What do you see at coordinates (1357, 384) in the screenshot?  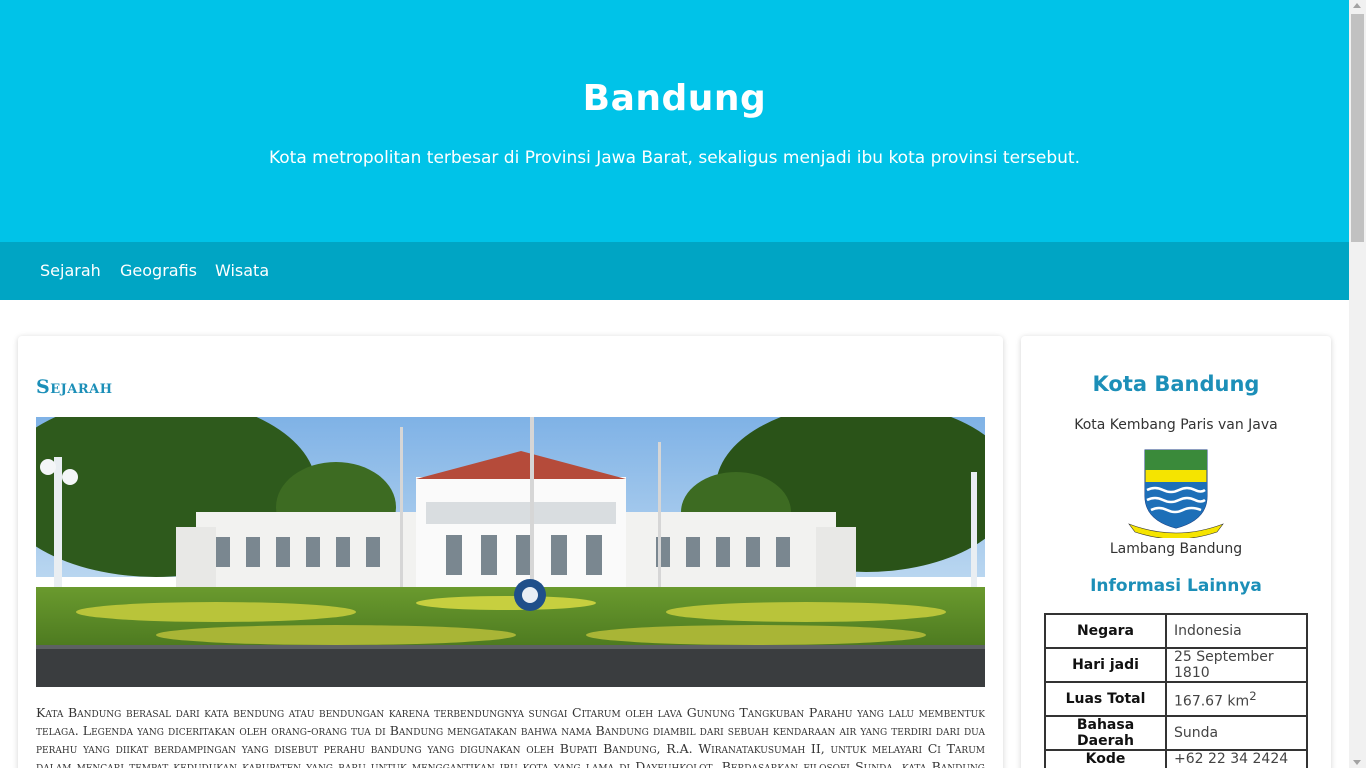 I see `vertical-scrollbar` at bounding box center [1357, 384].